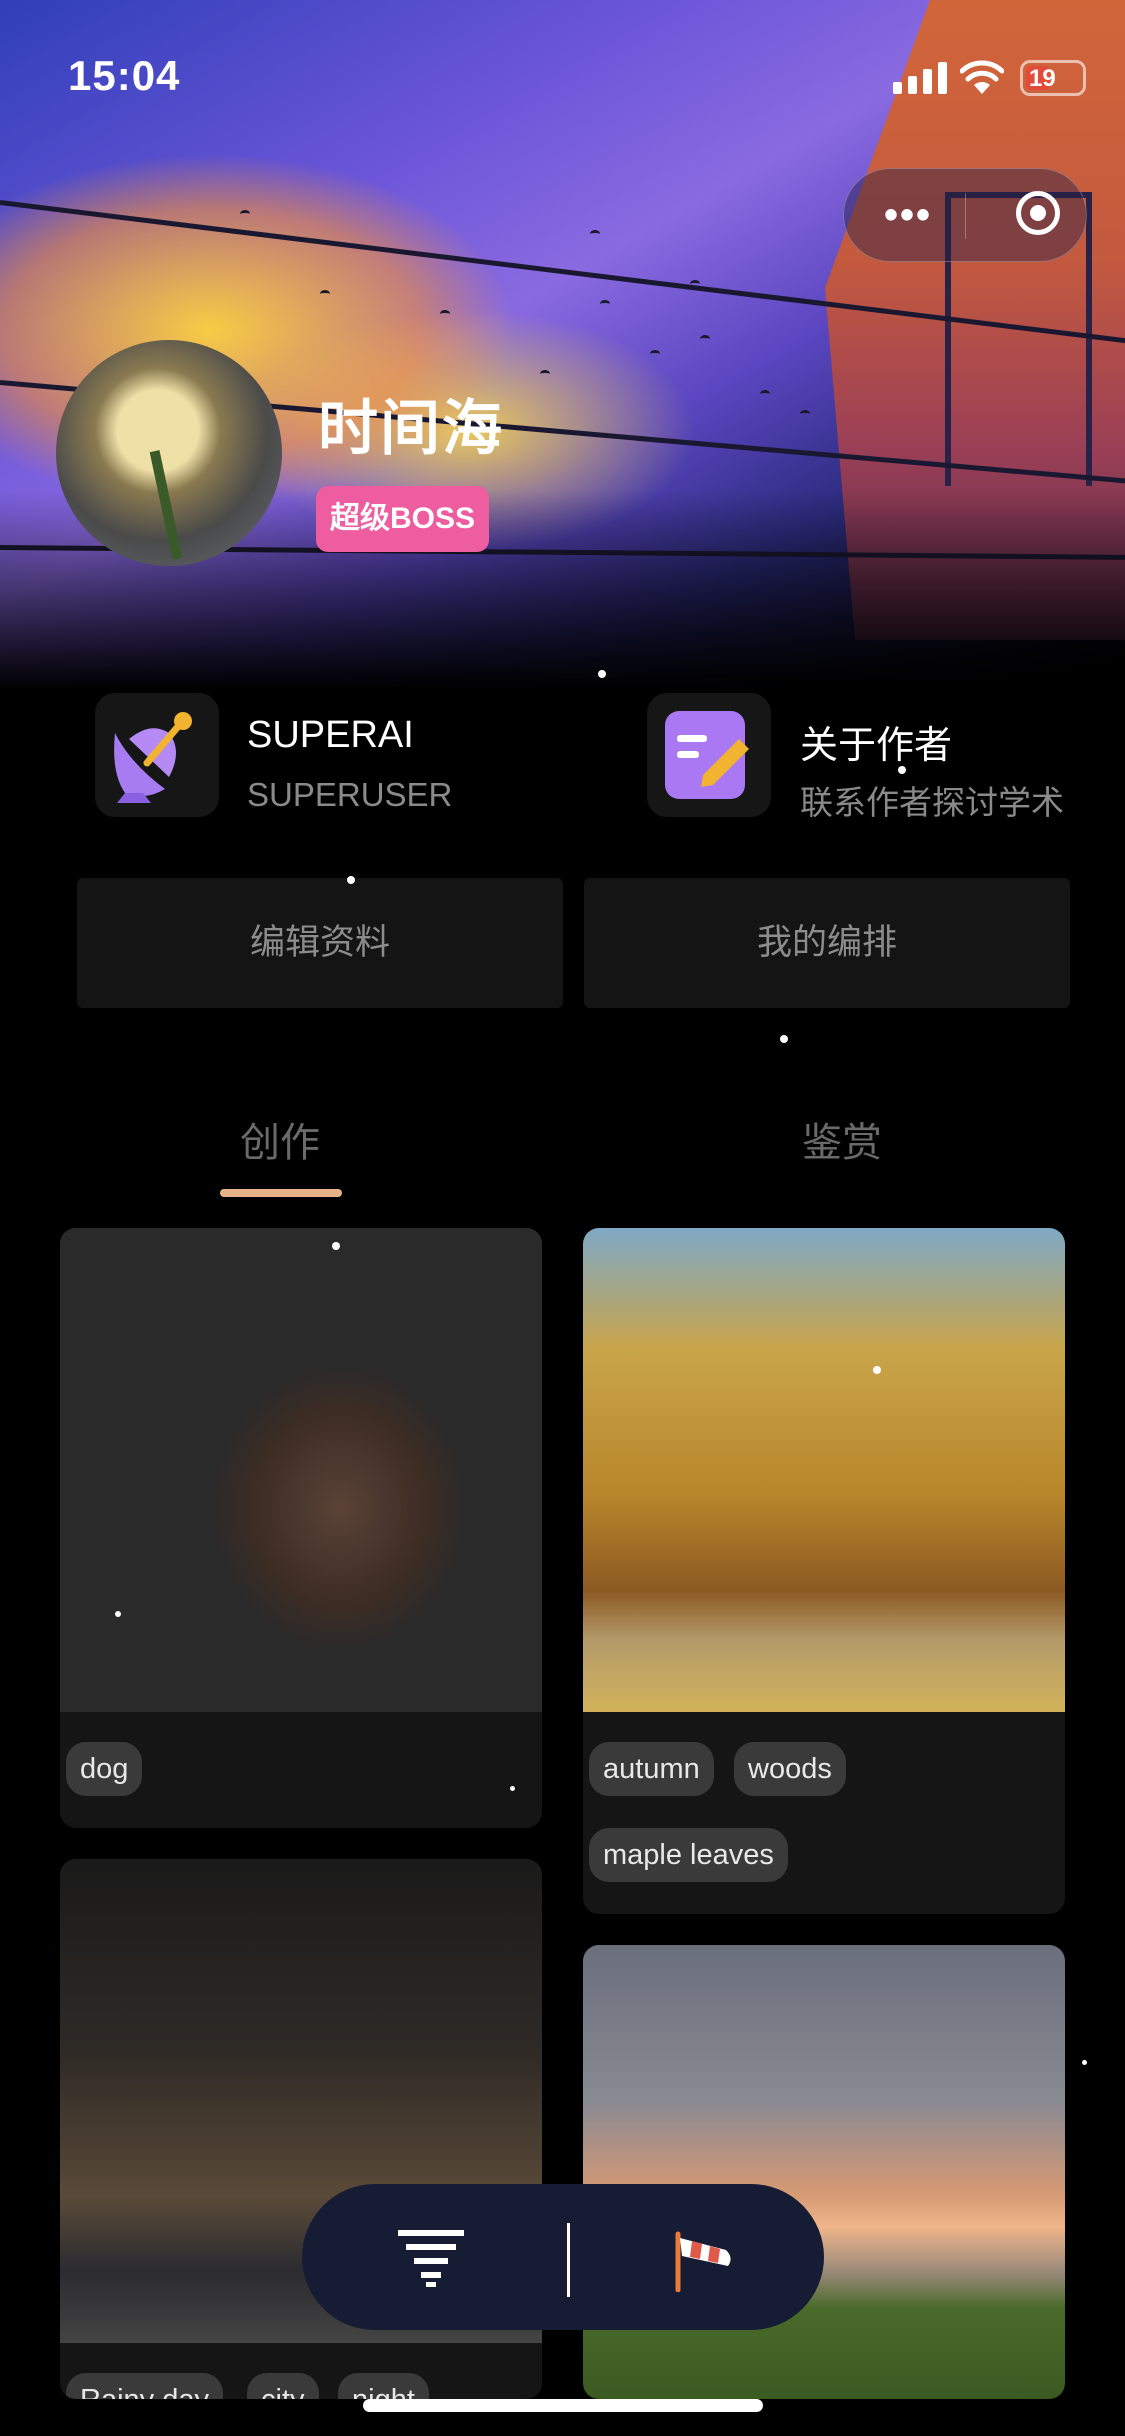 This screenshot has height=2436, width=1125. What do you see at coordinates (411, 428) in the screenshot?
I see `profile-name: 时间海` at bounding box center [411, 428].